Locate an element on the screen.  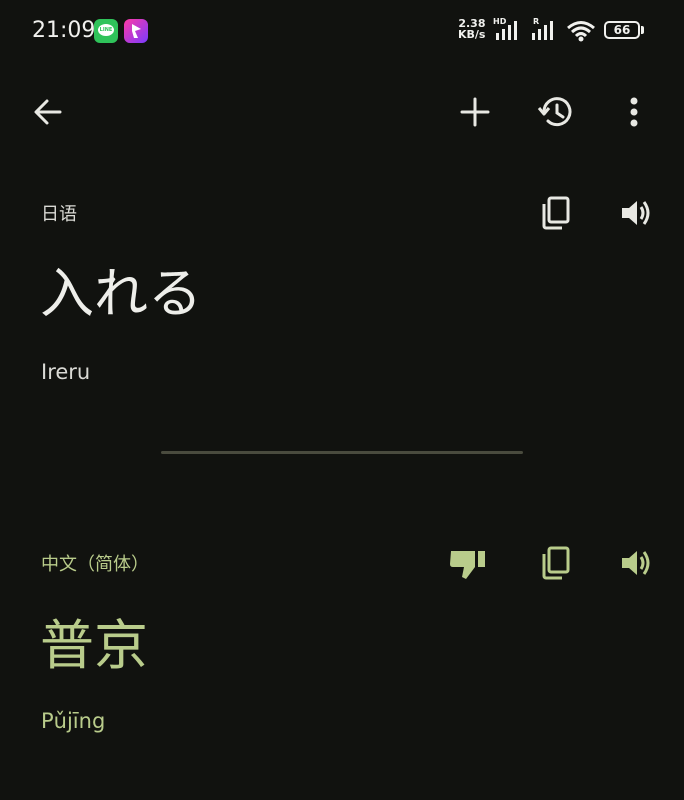
more-vert-icon is located at coordinates (634, 112).